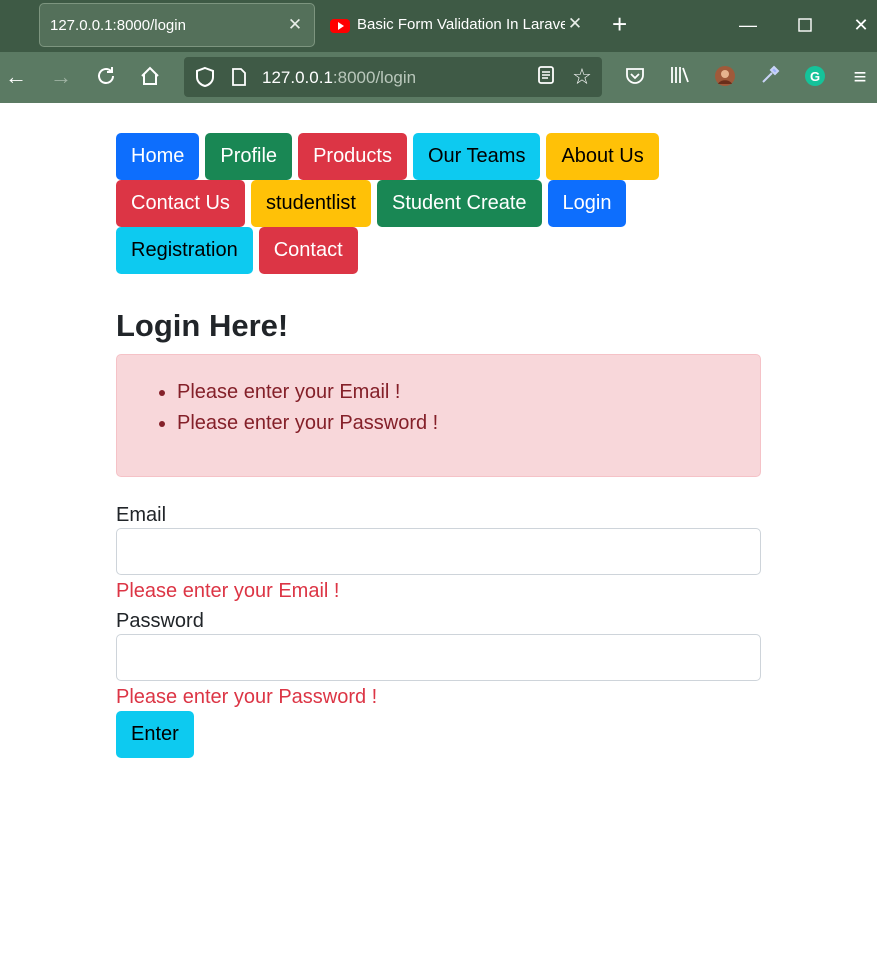 Image resolution: width=877 pixels, height=954 pixels. I want to click on email-label: Email, so click(141, 515).